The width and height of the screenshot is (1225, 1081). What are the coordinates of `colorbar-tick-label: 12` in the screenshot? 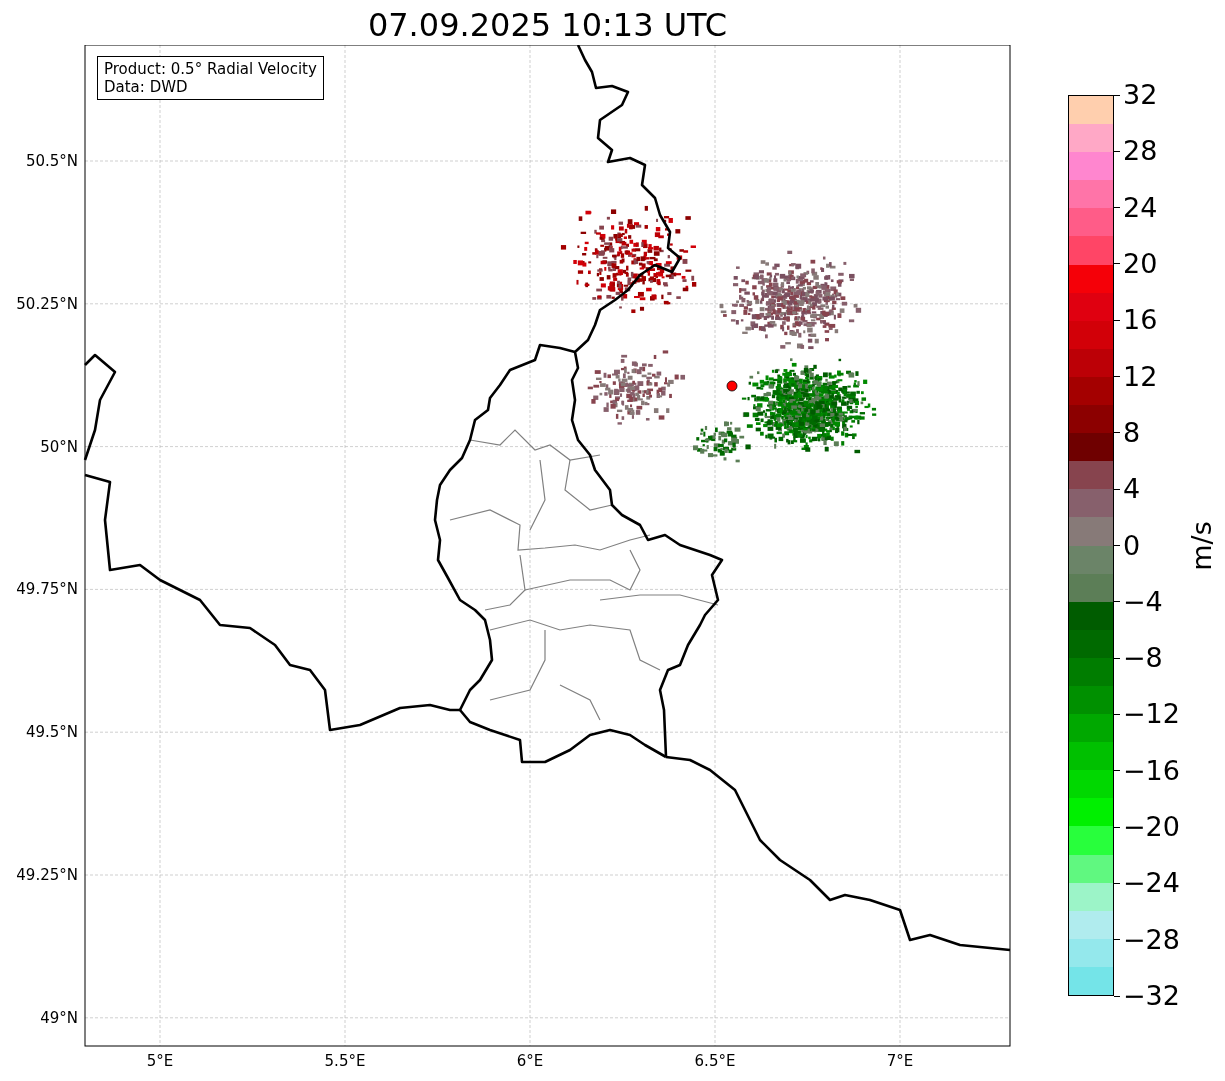 It's located at (1140, 376).